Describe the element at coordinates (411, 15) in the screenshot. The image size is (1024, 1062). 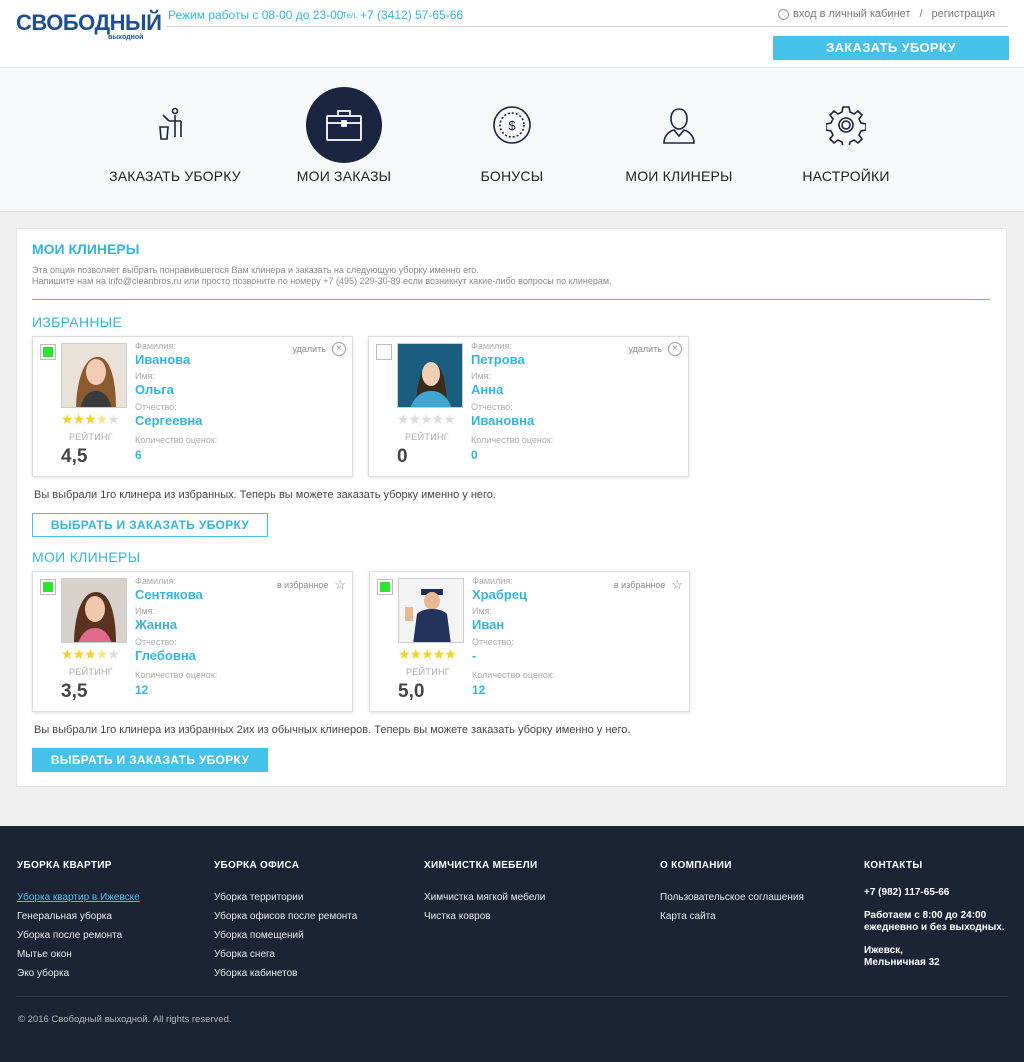
I see `header-phone: +7 (3412) 57-65-66` at that location.